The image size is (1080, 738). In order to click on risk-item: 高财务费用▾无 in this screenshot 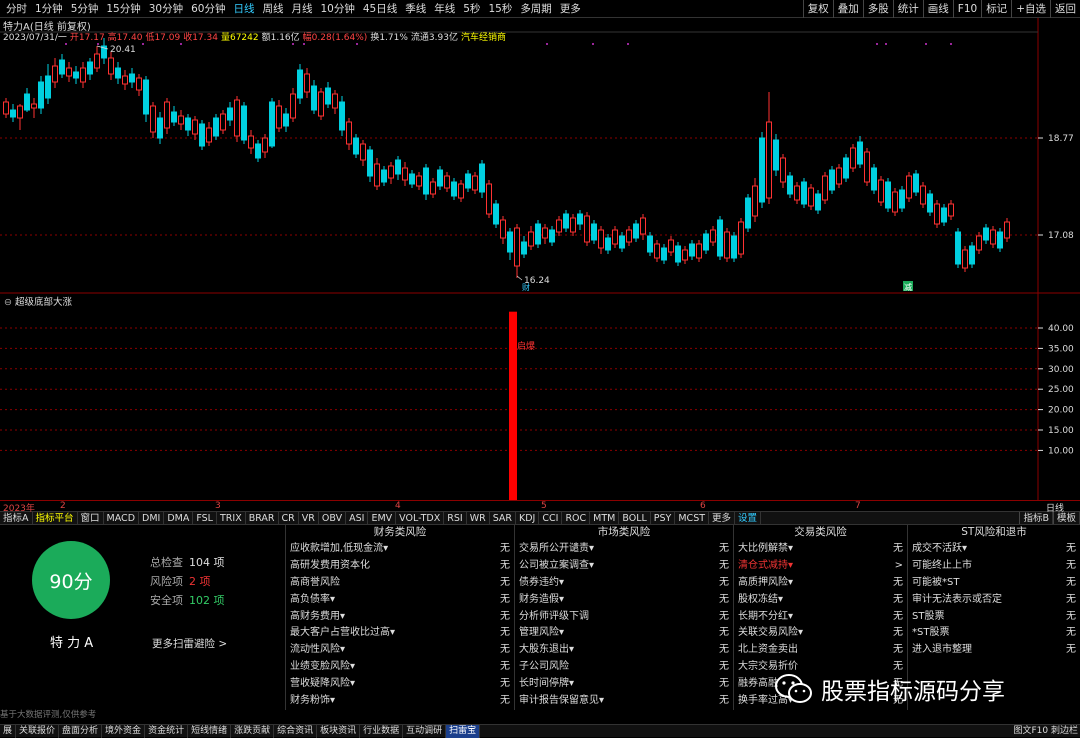, I will do `click(400, 617)`.